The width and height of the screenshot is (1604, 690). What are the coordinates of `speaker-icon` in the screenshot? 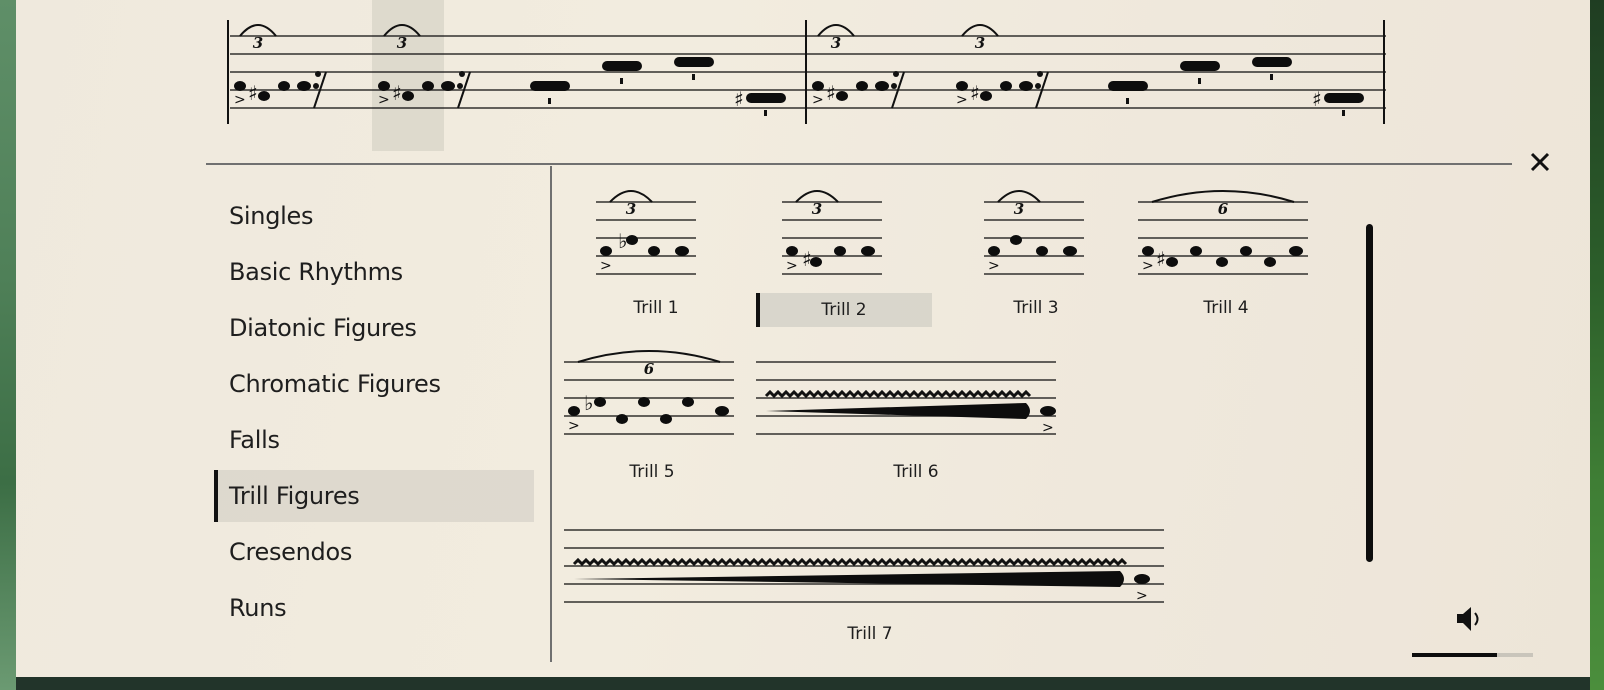 It's located at (1468, 619).